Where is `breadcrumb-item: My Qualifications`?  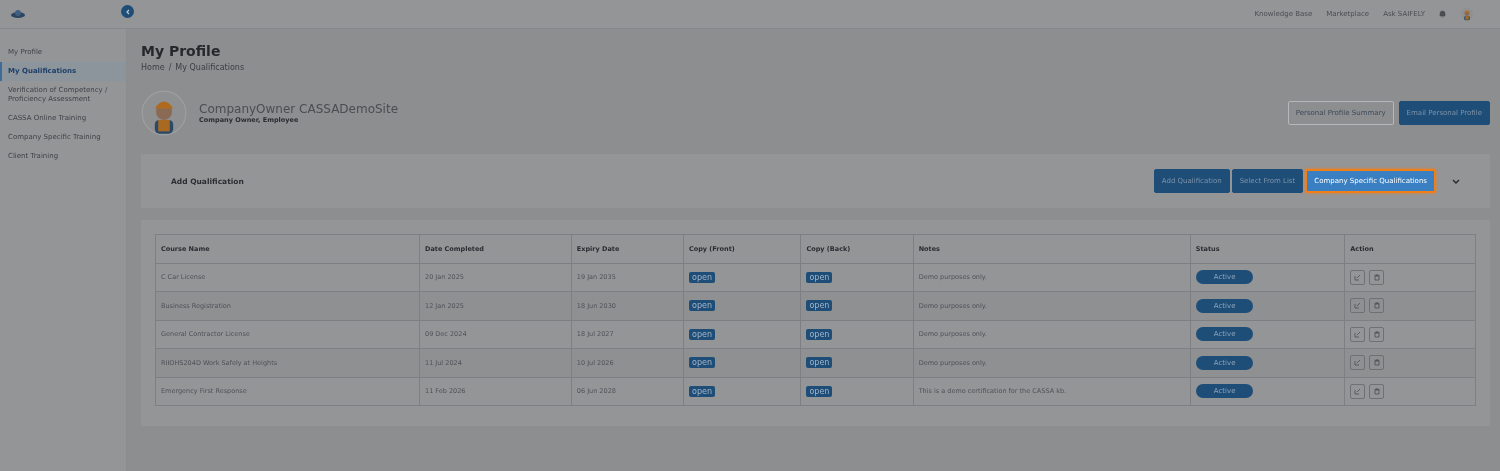
breadcrumb-item: My Qualifications is located at coordinates (210, 67).